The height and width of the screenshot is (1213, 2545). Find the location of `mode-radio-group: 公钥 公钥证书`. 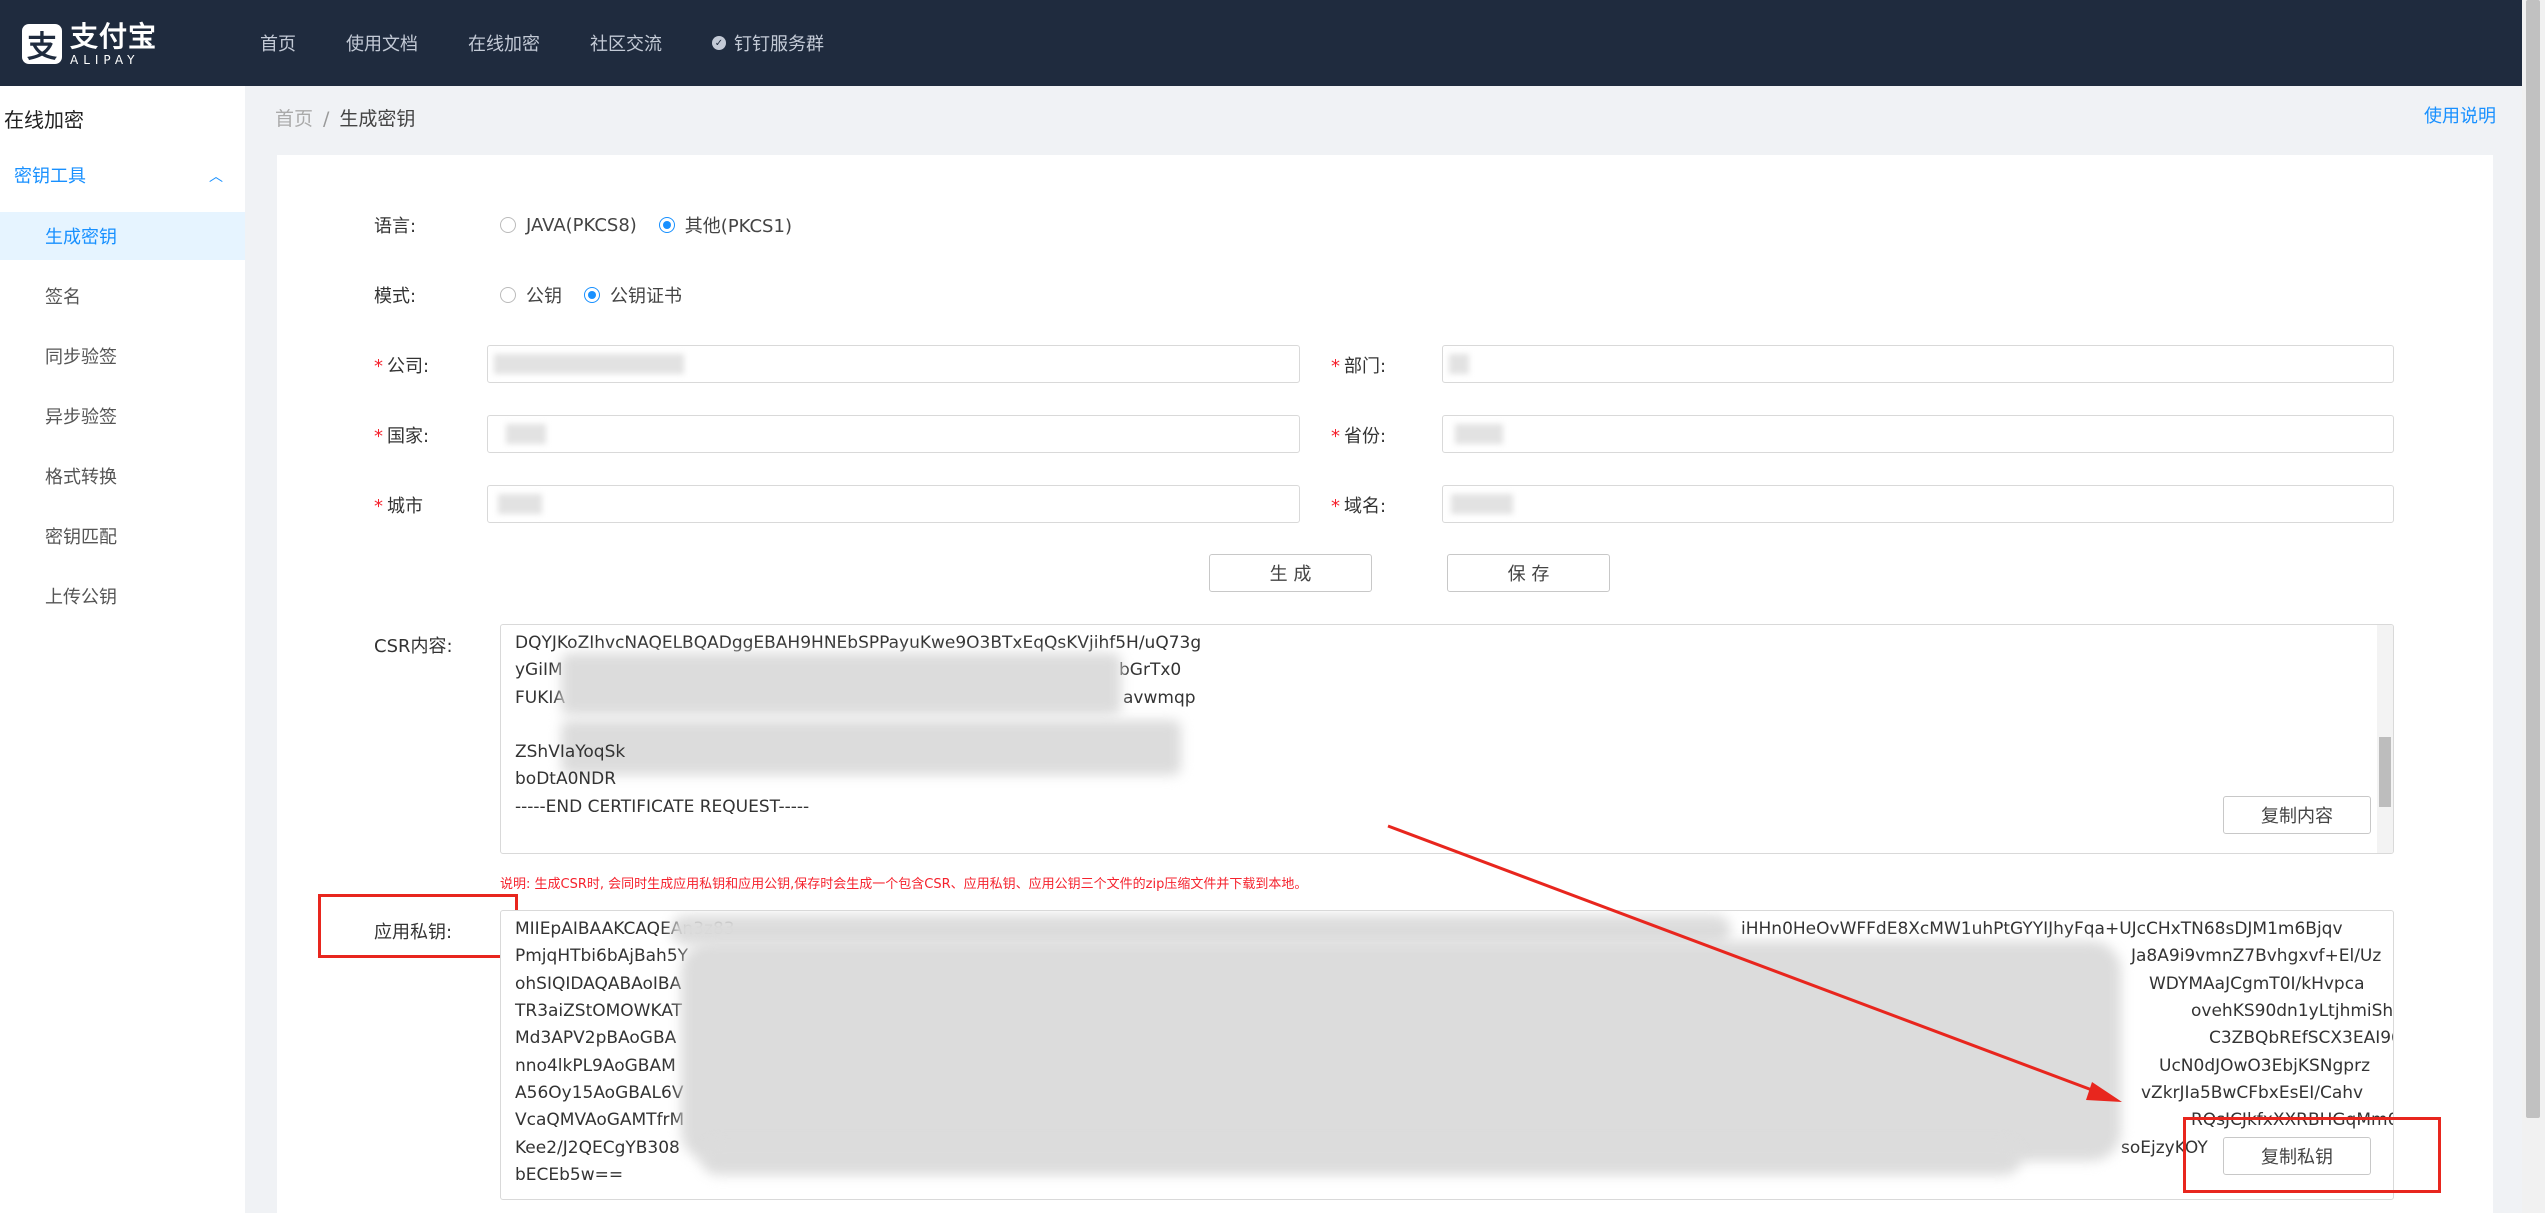

mode-radio-group: 公钥 公钥证书 is located at coordinates (602, 295).